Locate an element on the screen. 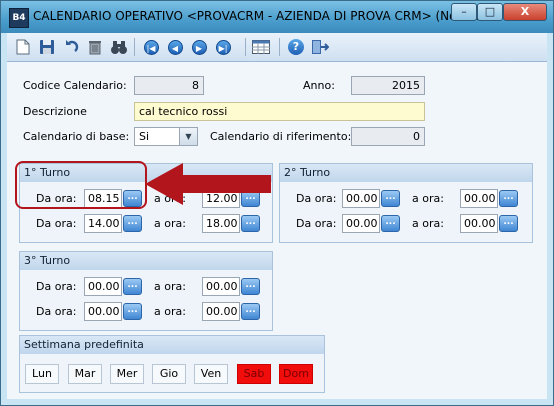 The image size is (554, 406). new-document-icon is located at coordinates (23, 47).